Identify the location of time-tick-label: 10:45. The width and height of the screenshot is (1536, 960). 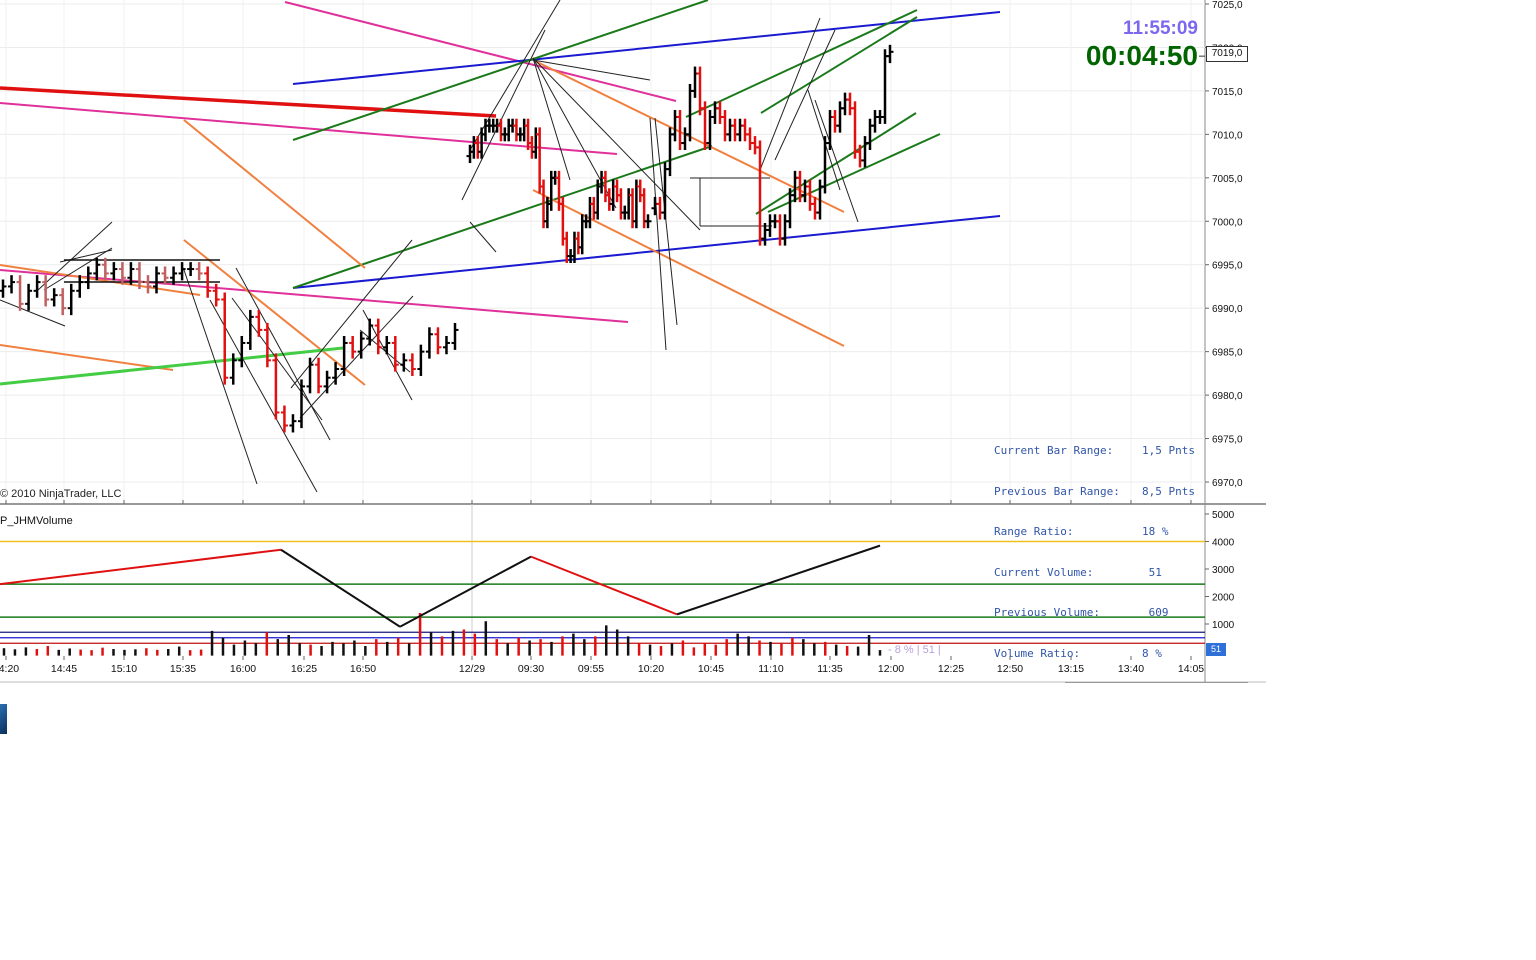
(711, 669).